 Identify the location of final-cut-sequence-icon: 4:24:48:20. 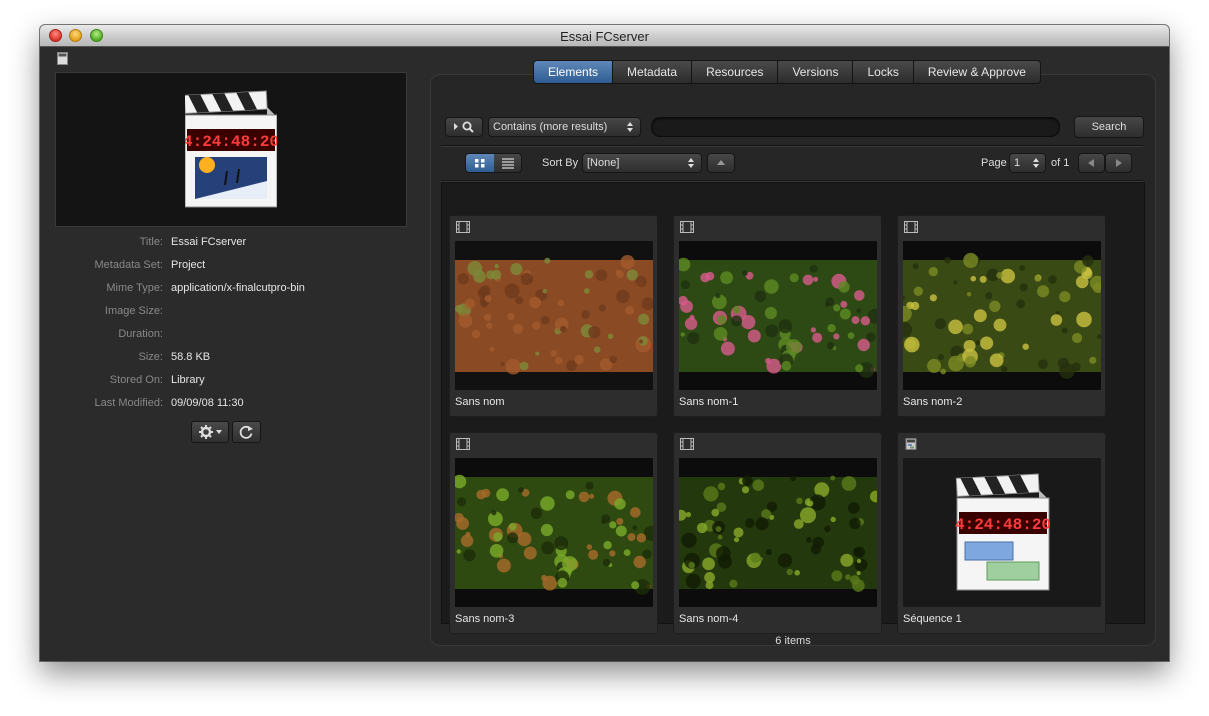
(1002, 532).